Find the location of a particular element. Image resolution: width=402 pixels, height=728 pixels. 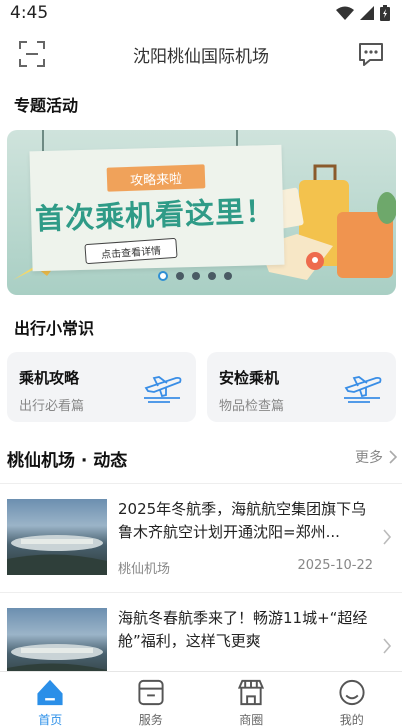

more-link: 更多 is located at coordinates (376, 457).